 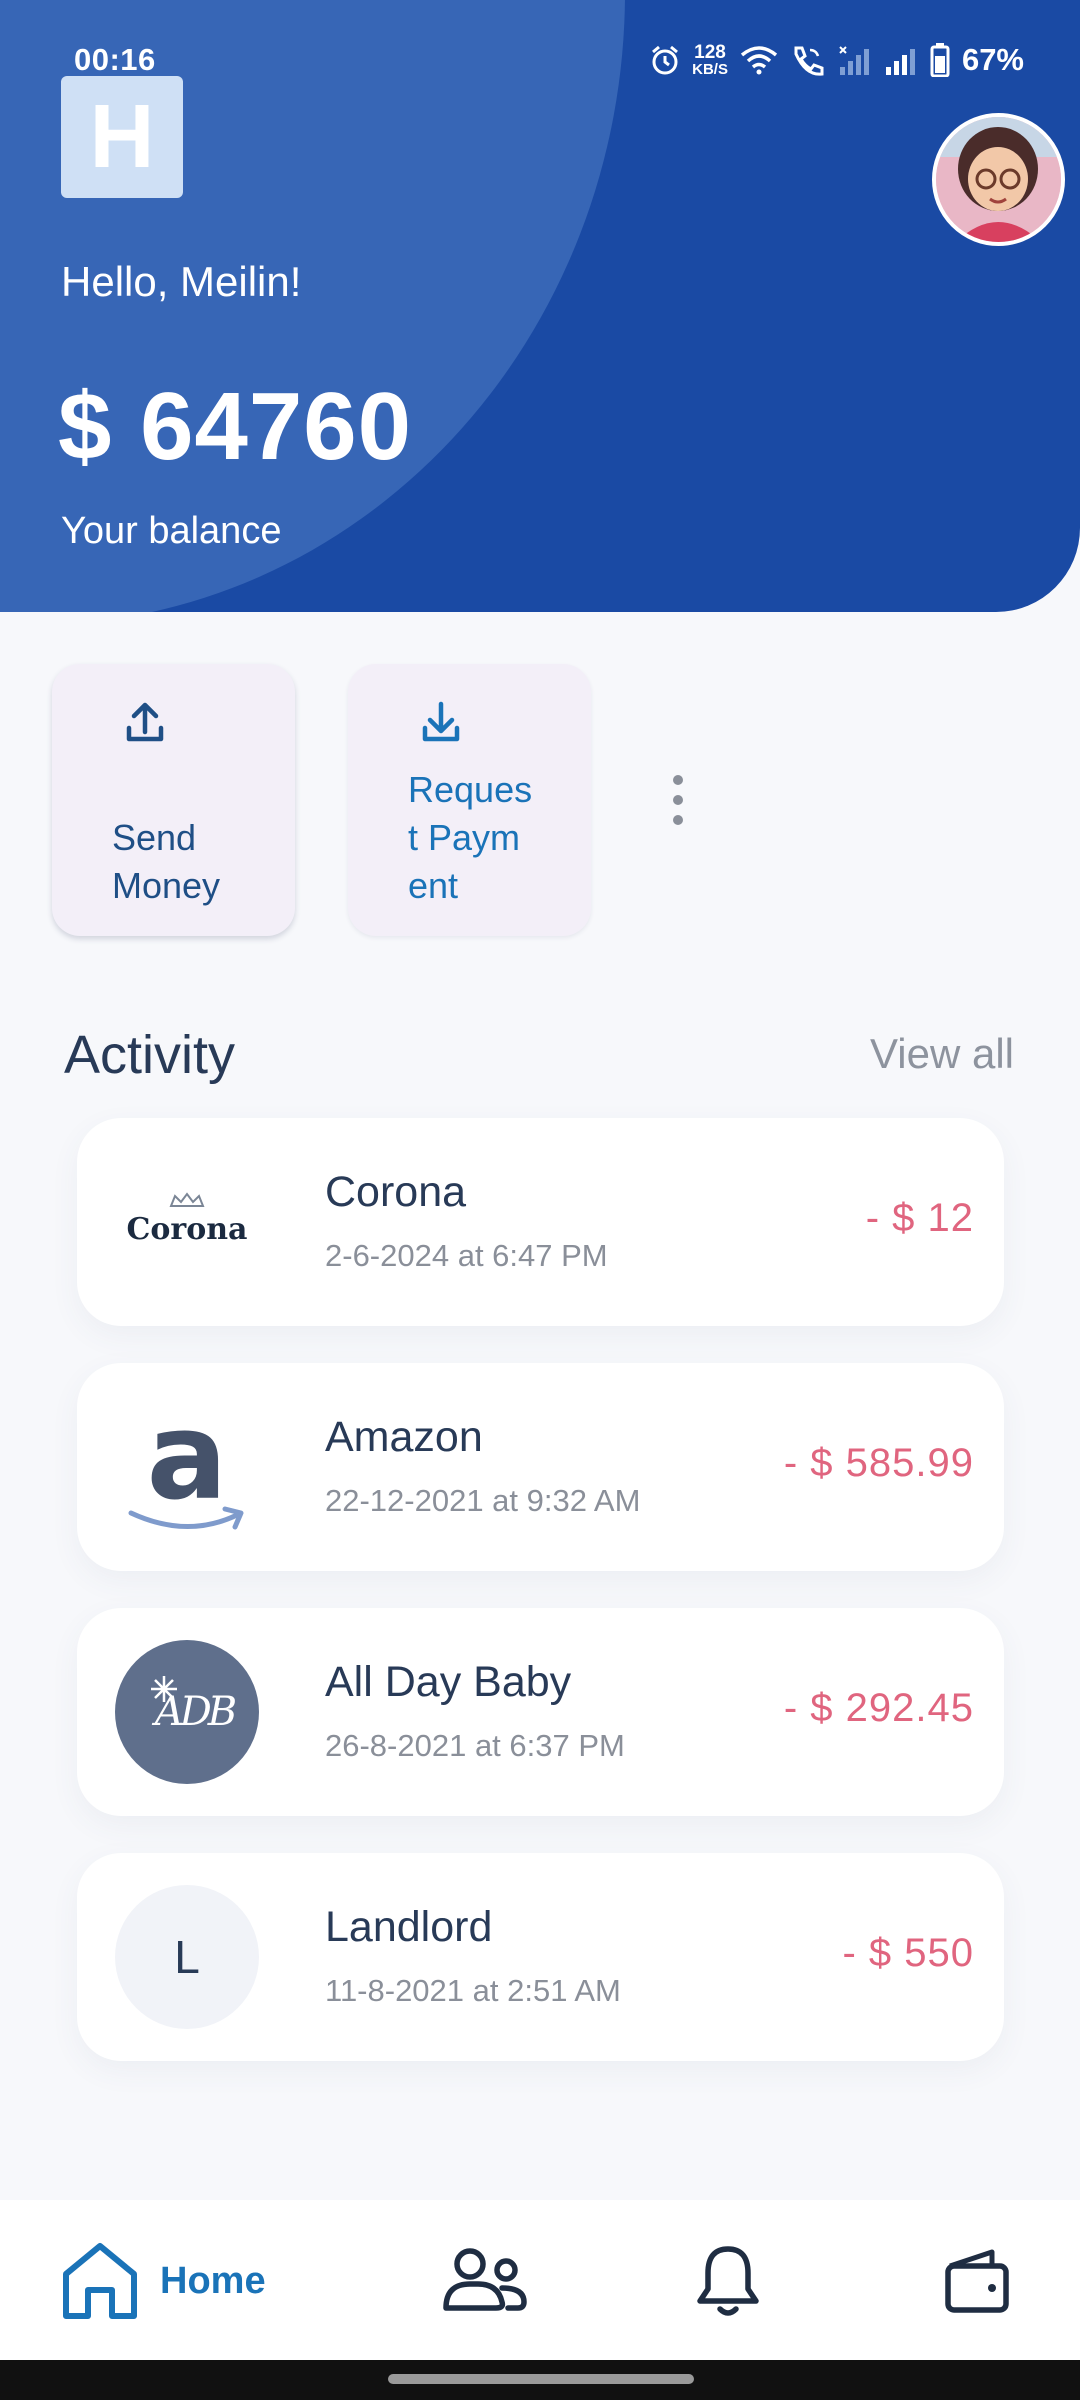 What do you see at coordinates (441, 721) in the screenshot?
I see `download-icon` at bounding box center [441, 721].